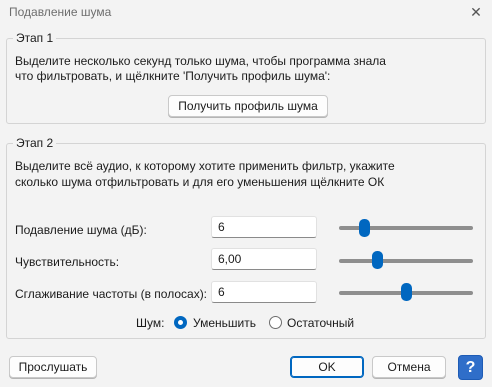  I want to click on close-icon: ✕, so click(476, 12).